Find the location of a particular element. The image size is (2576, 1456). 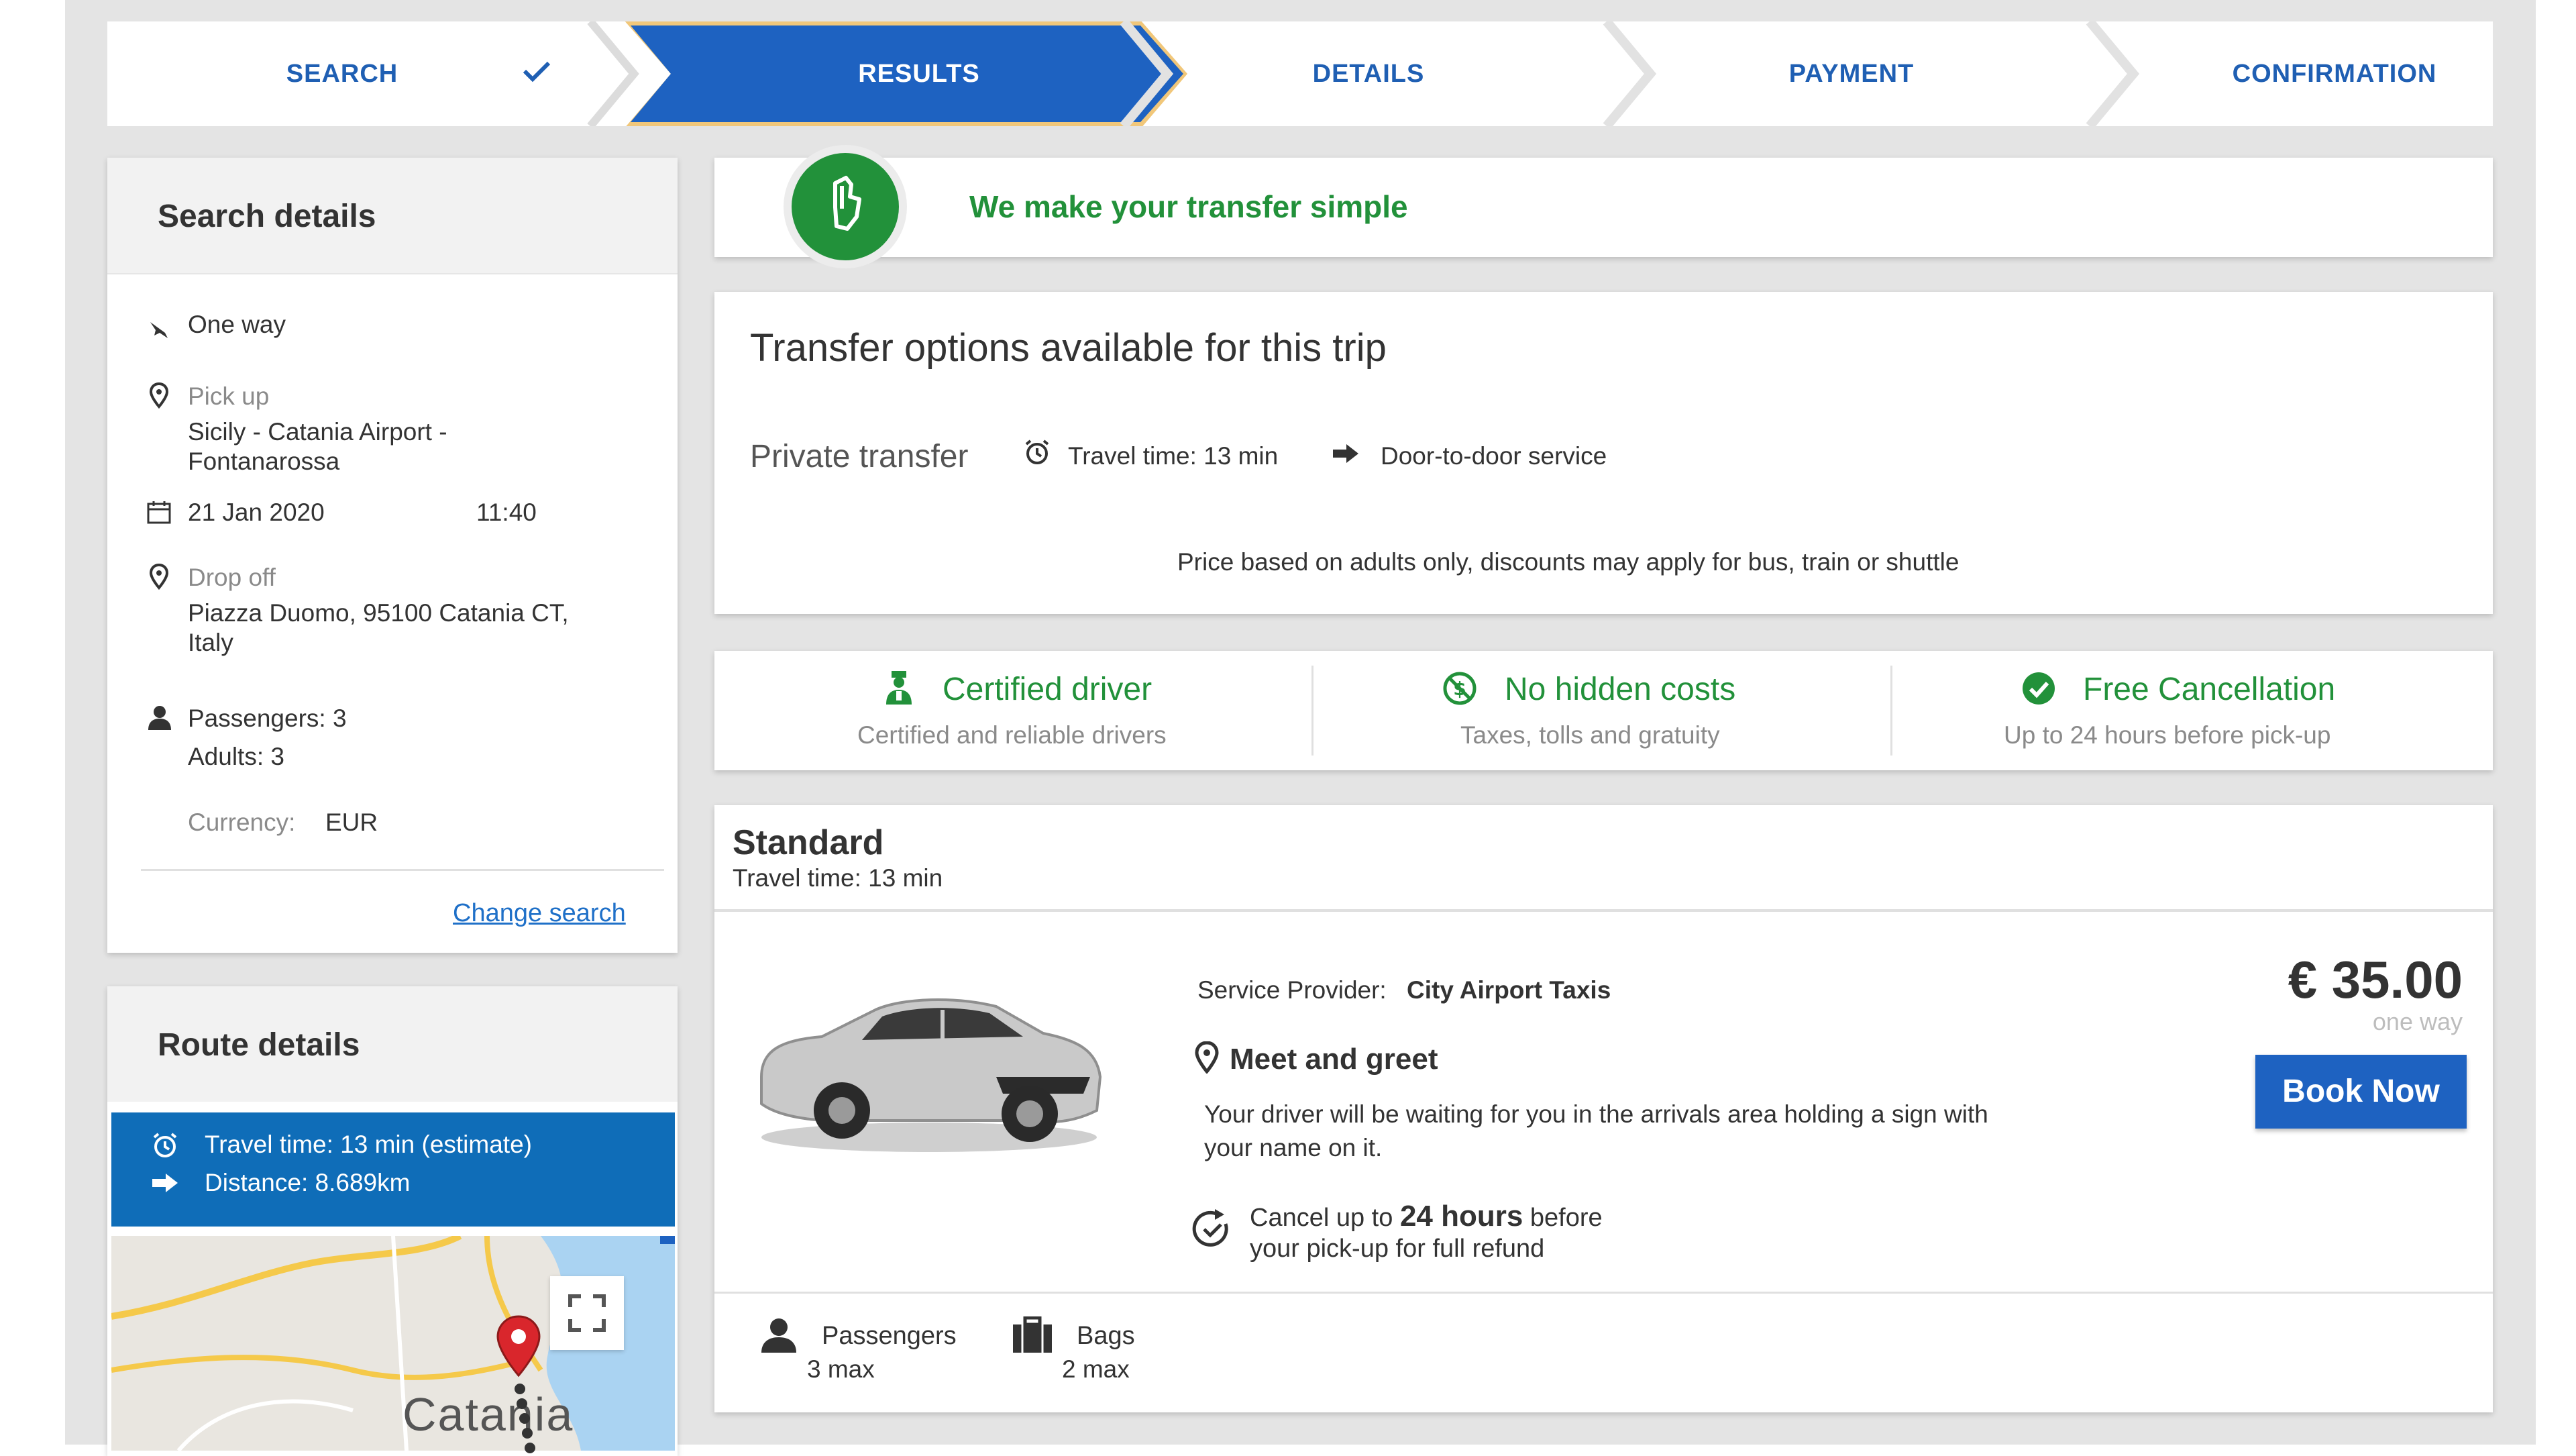

provider-label: Service Provider: is located at coordinates (1292, 990).